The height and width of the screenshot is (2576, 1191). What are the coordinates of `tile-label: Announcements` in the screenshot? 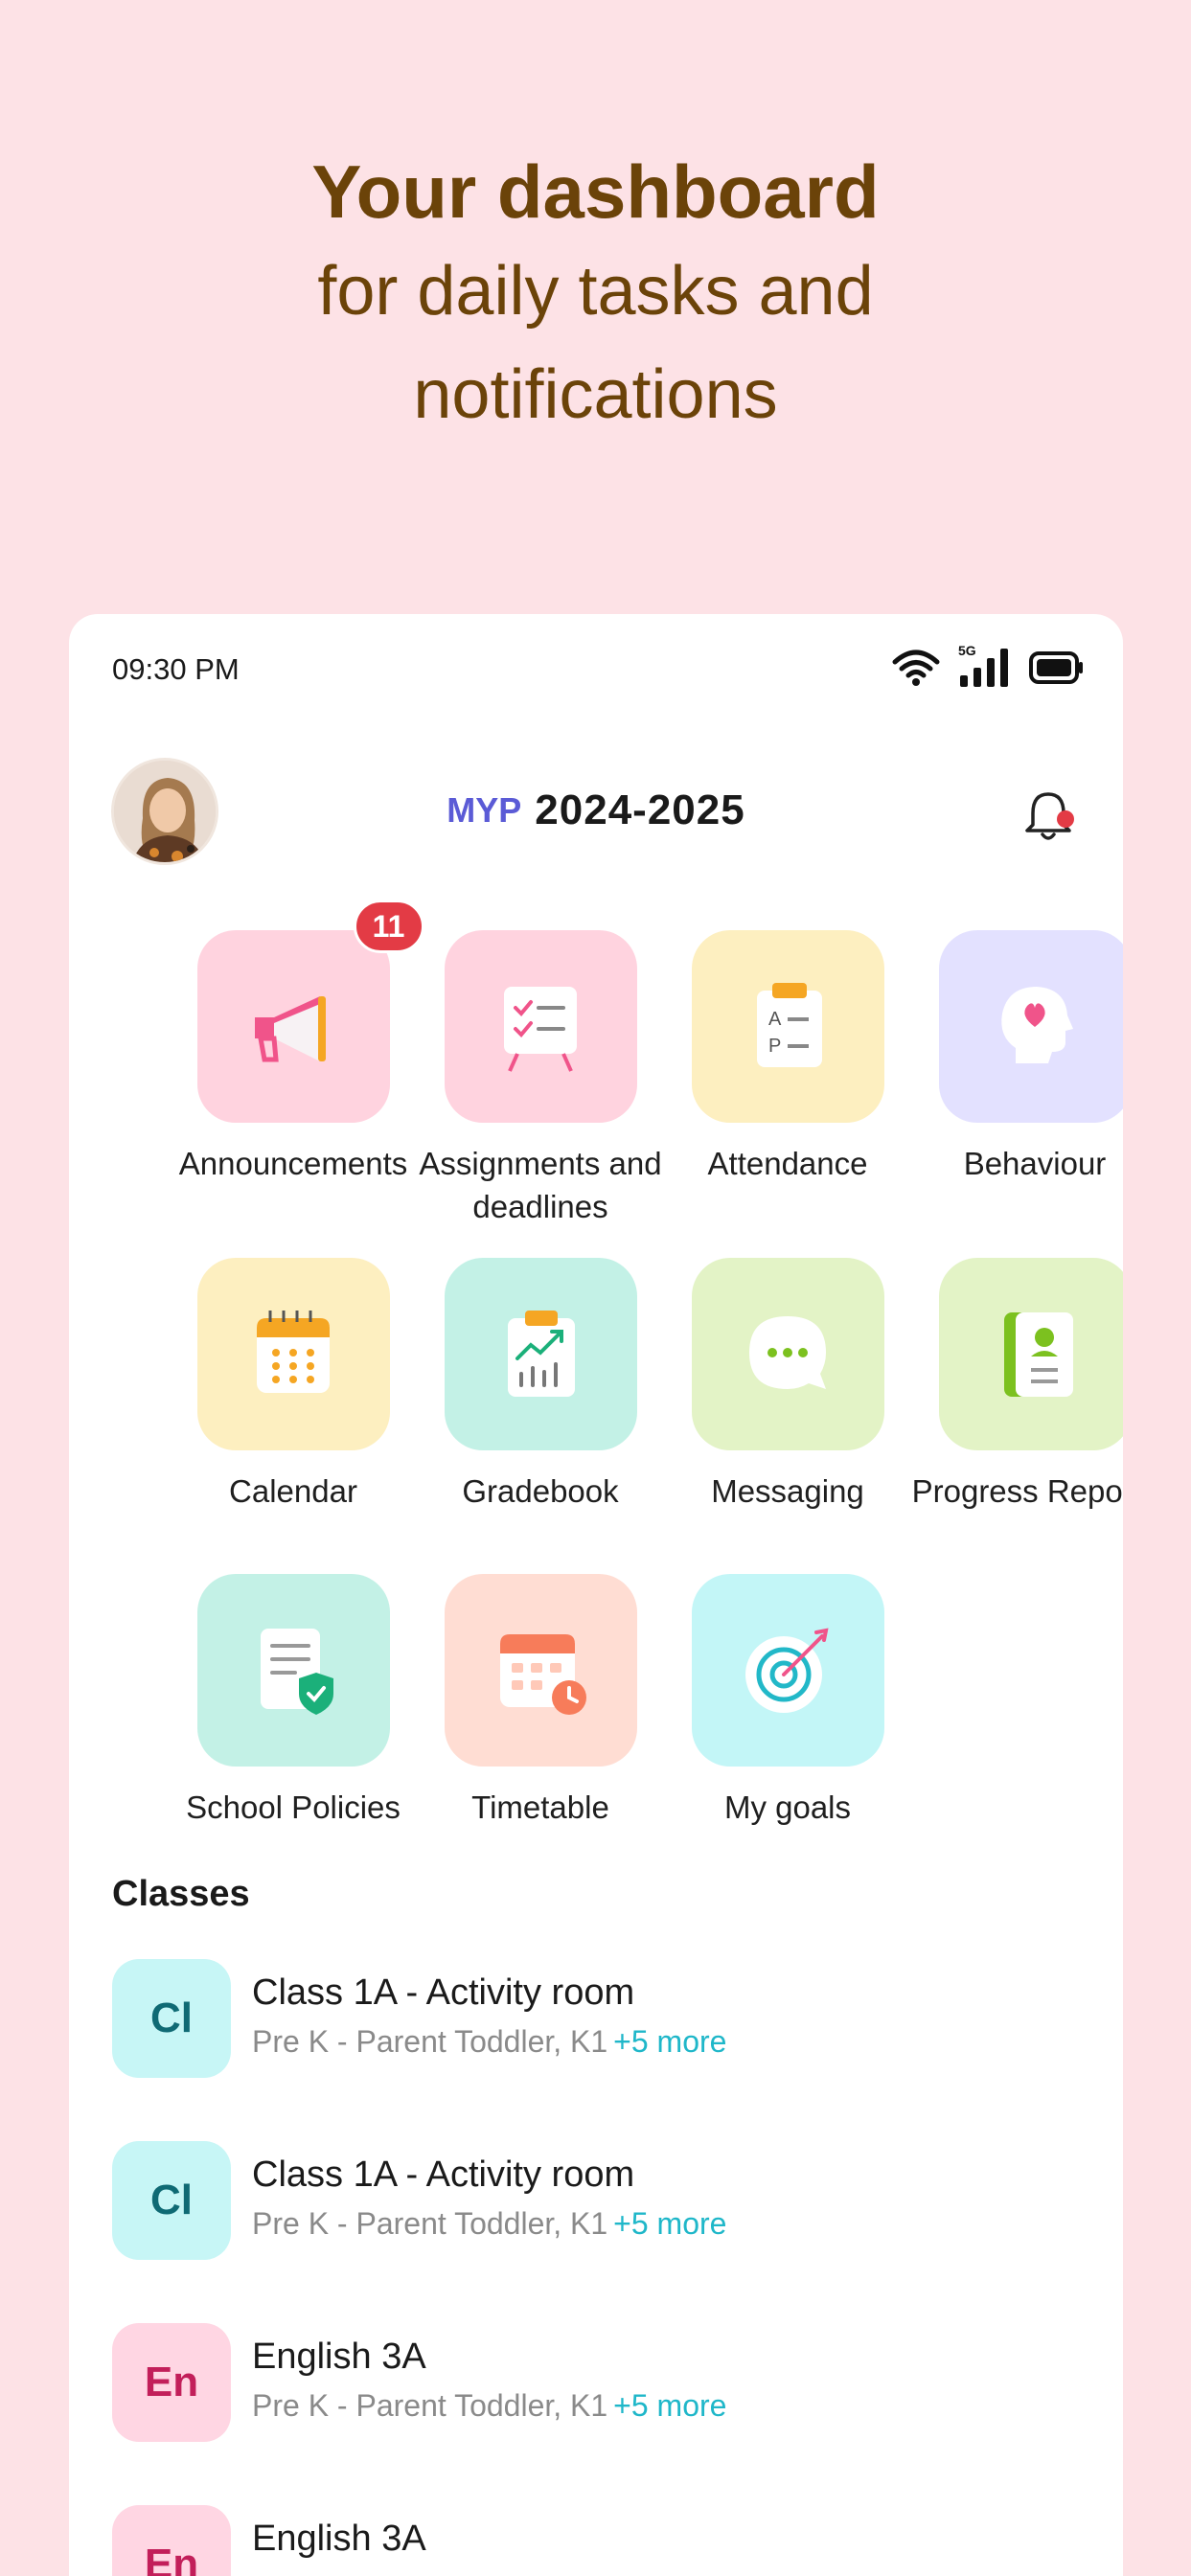 It's located at (293, 1163).